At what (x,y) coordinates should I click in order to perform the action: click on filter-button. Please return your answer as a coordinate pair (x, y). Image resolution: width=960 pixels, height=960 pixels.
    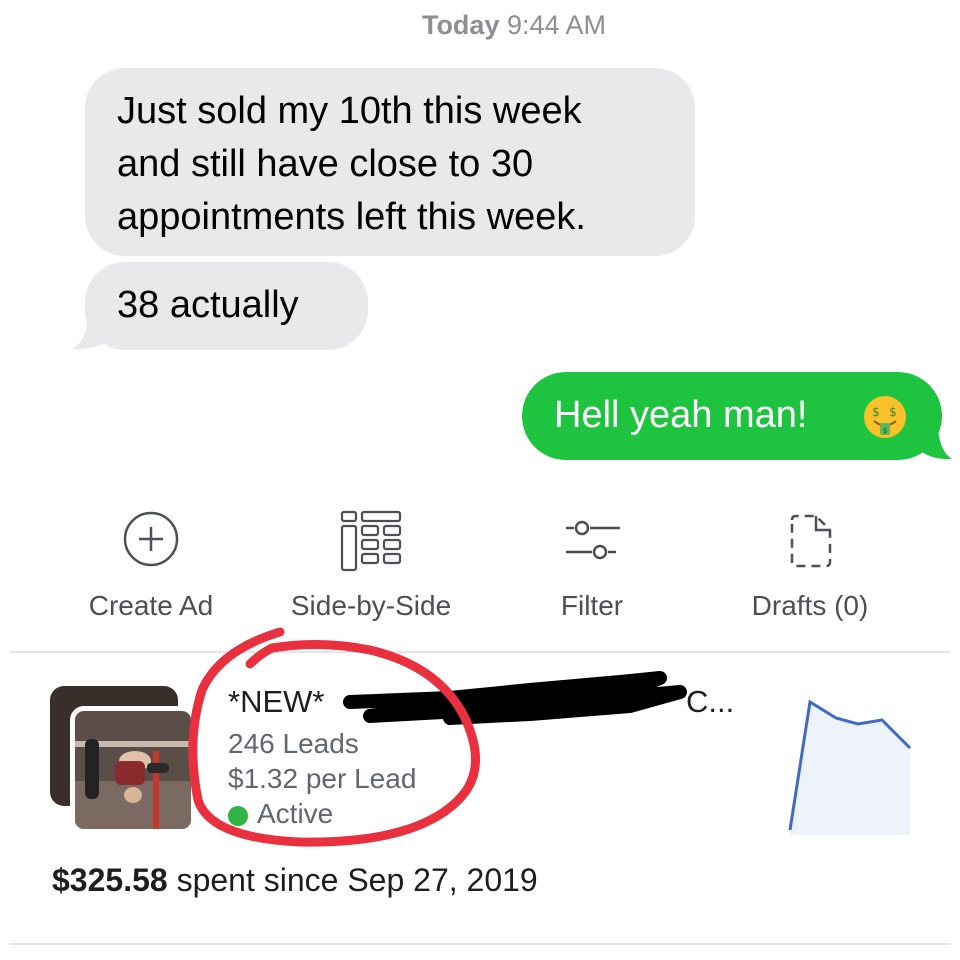
    Looking at the image, I should click on (592, 539).